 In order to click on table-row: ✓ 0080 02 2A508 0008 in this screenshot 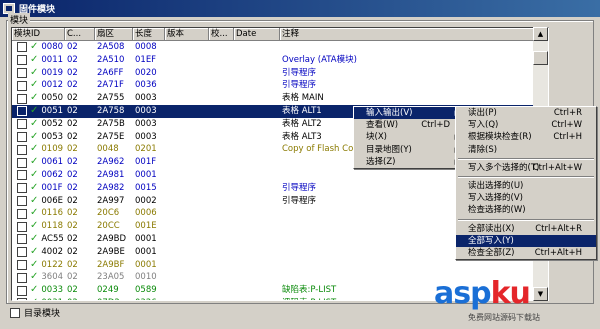, I will do `click(280, 47)`.